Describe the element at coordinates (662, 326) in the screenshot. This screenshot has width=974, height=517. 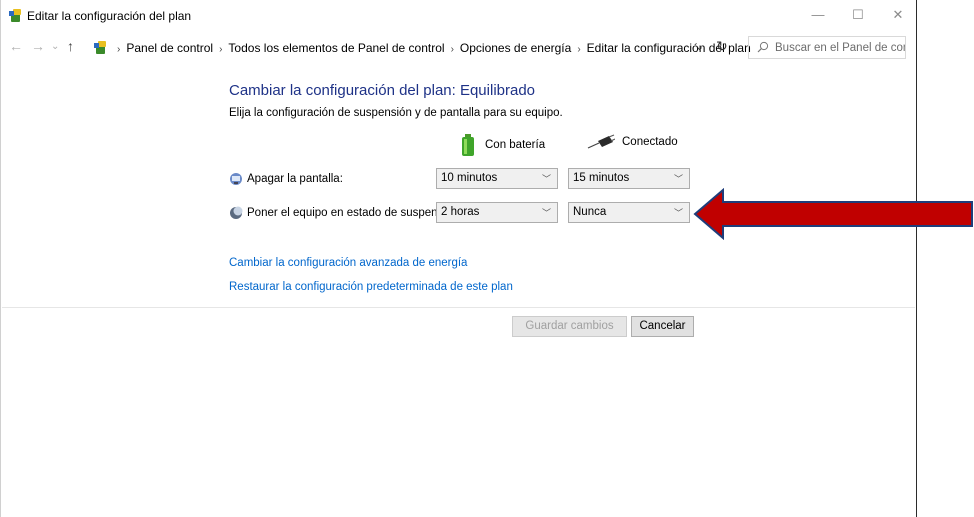
I see `cancel-button: Cancelar` at that location.